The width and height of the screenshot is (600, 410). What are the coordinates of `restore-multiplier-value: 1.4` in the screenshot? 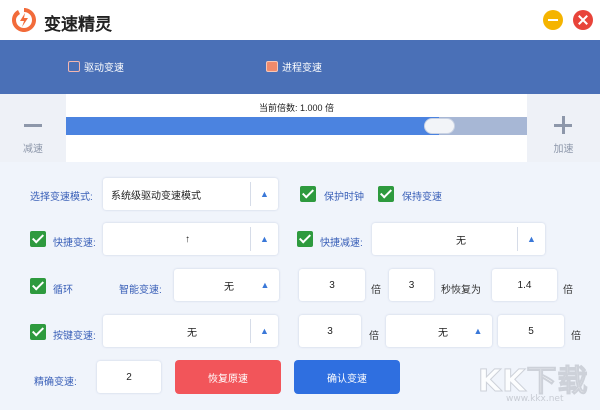 It's located at (524, 285).